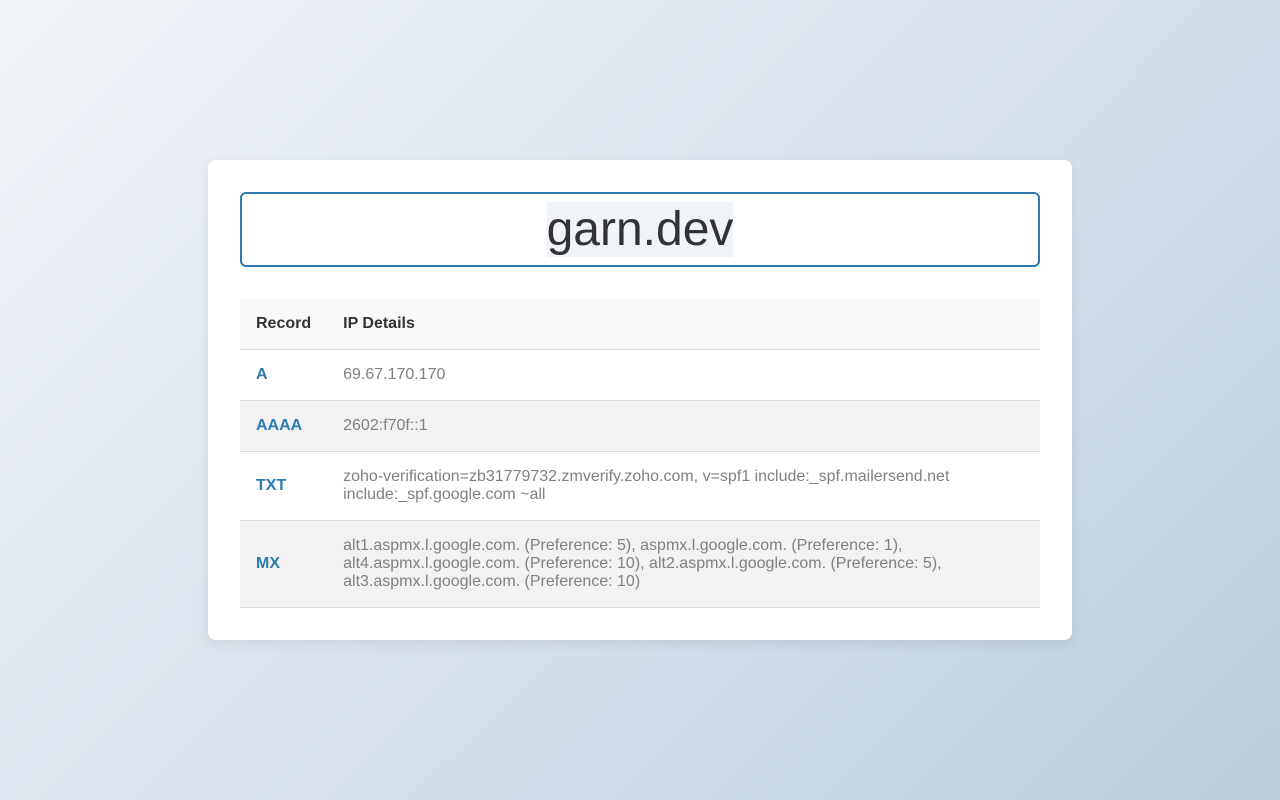  I want to click on domain-text: garn.dev, so click(640, 229).